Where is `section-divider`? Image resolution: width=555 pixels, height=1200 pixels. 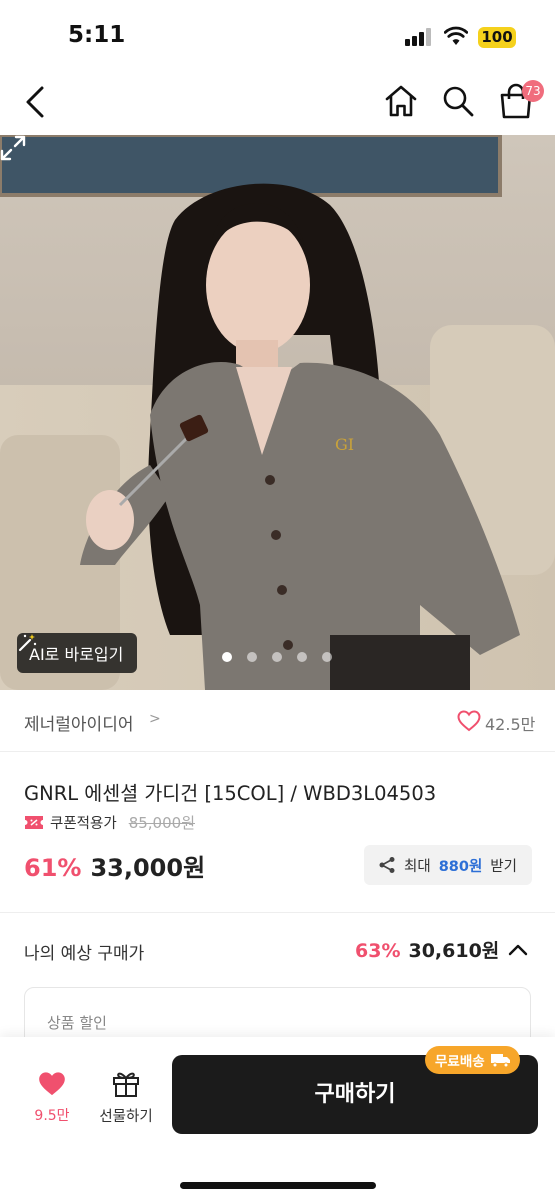 section-divider is located at coordinates (277, 912).